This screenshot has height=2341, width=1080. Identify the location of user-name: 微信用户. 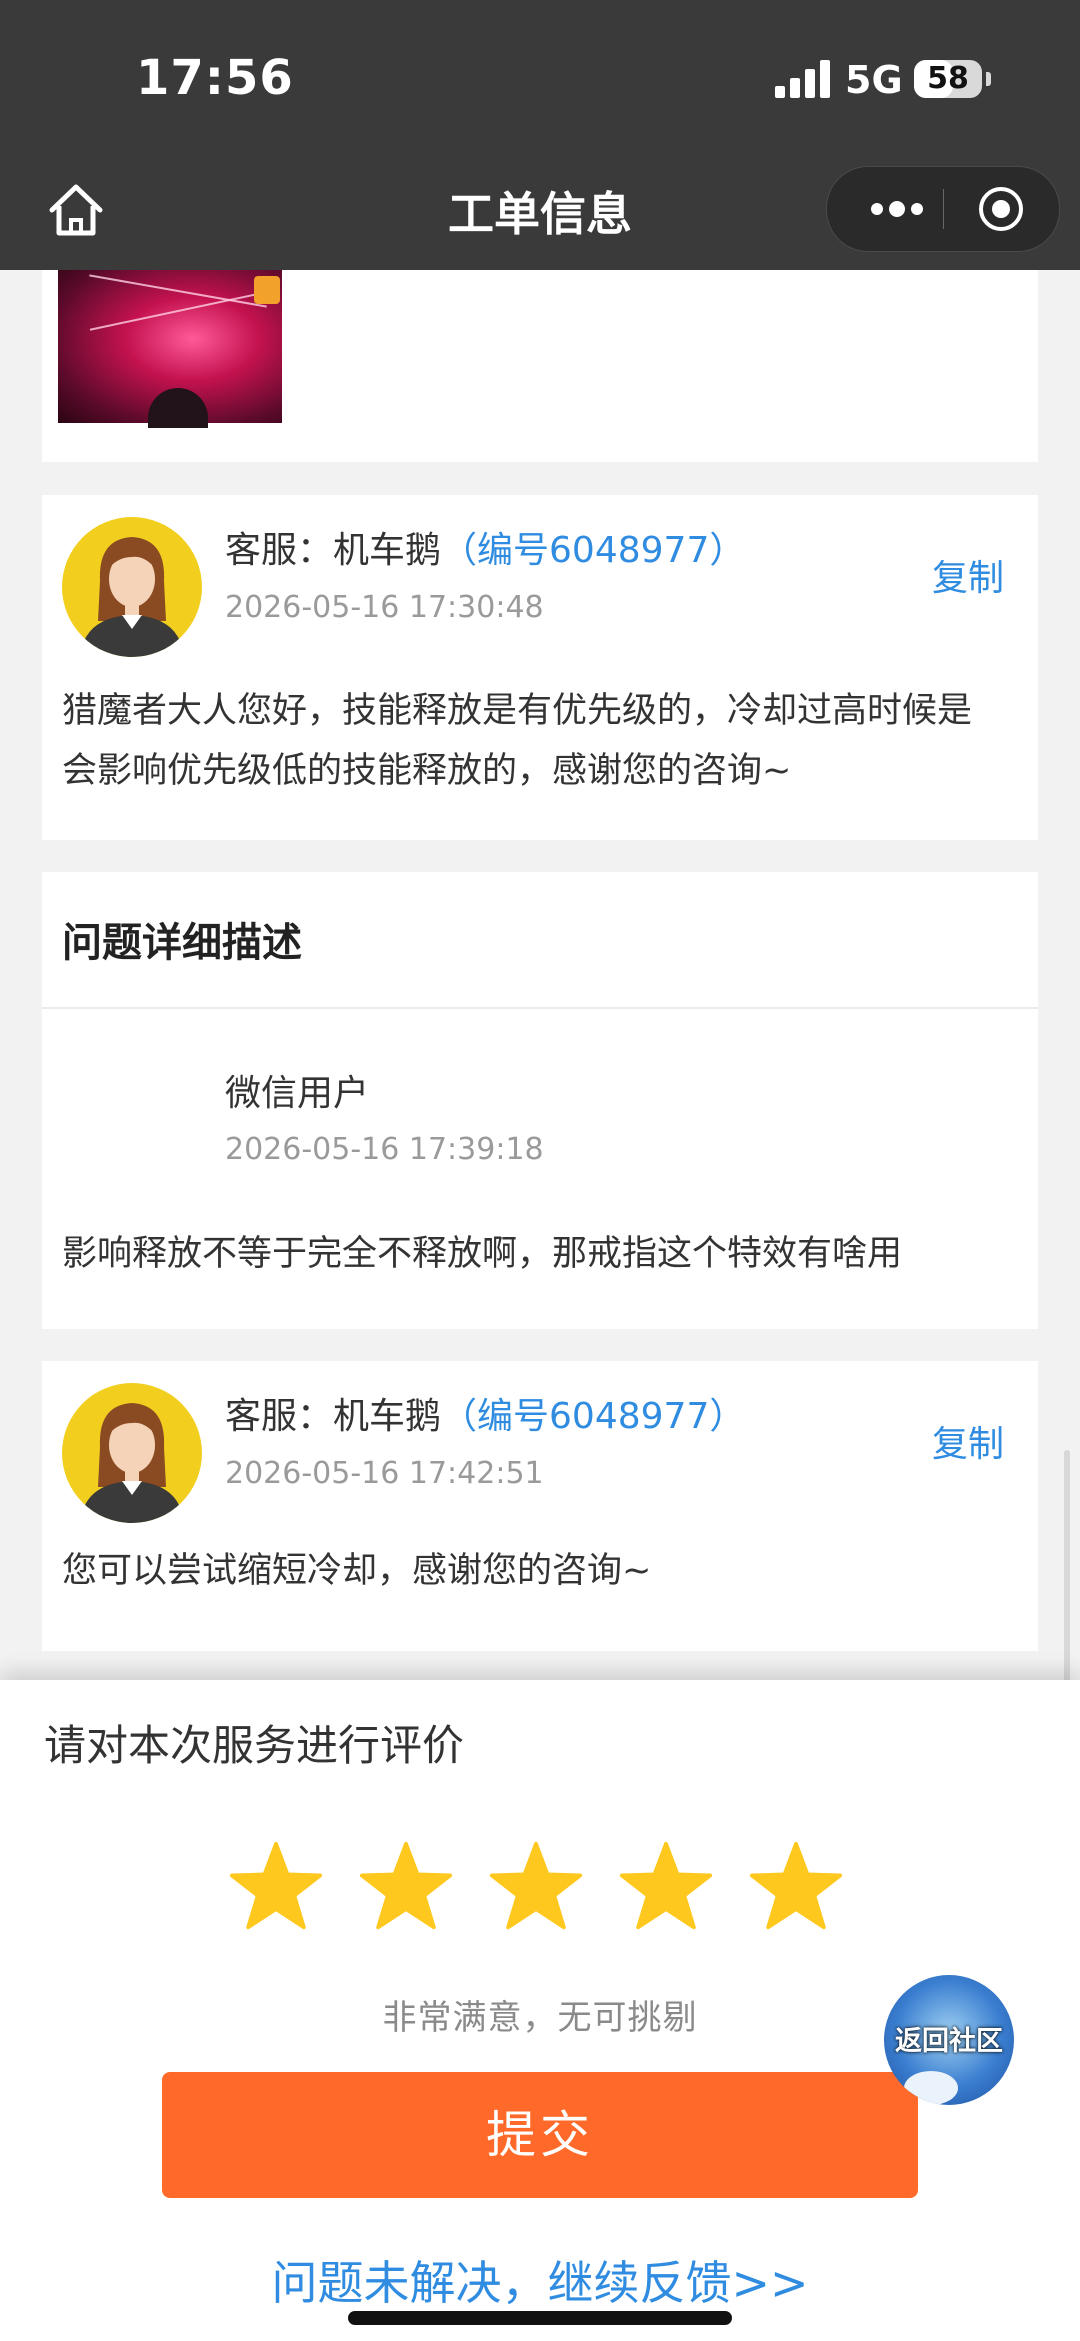
(297, 1093).